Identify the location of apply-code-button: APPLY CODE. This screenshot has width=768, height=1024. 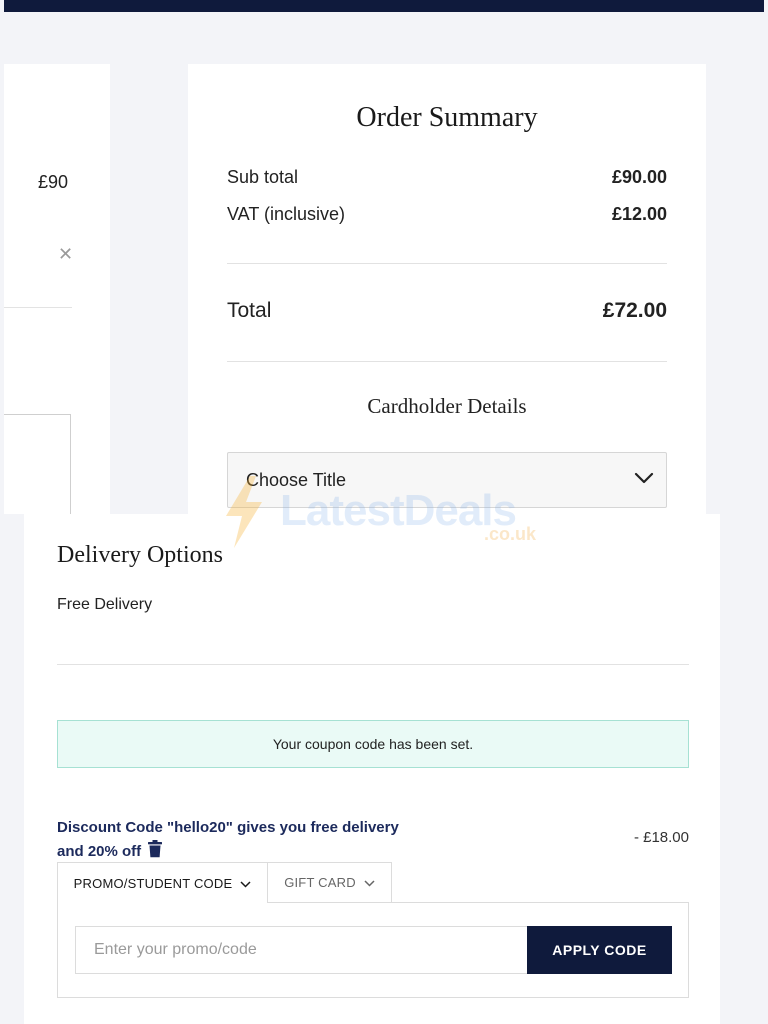
(599, 950).